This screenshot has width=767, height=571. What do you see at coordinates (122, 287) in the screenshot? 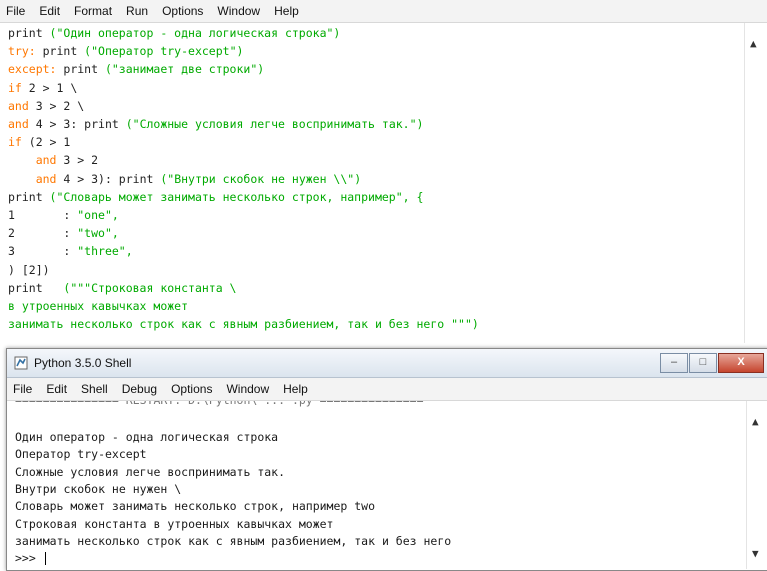
I see `code-line: print ("""Строковая константа \` at bounding box center [122, 287].